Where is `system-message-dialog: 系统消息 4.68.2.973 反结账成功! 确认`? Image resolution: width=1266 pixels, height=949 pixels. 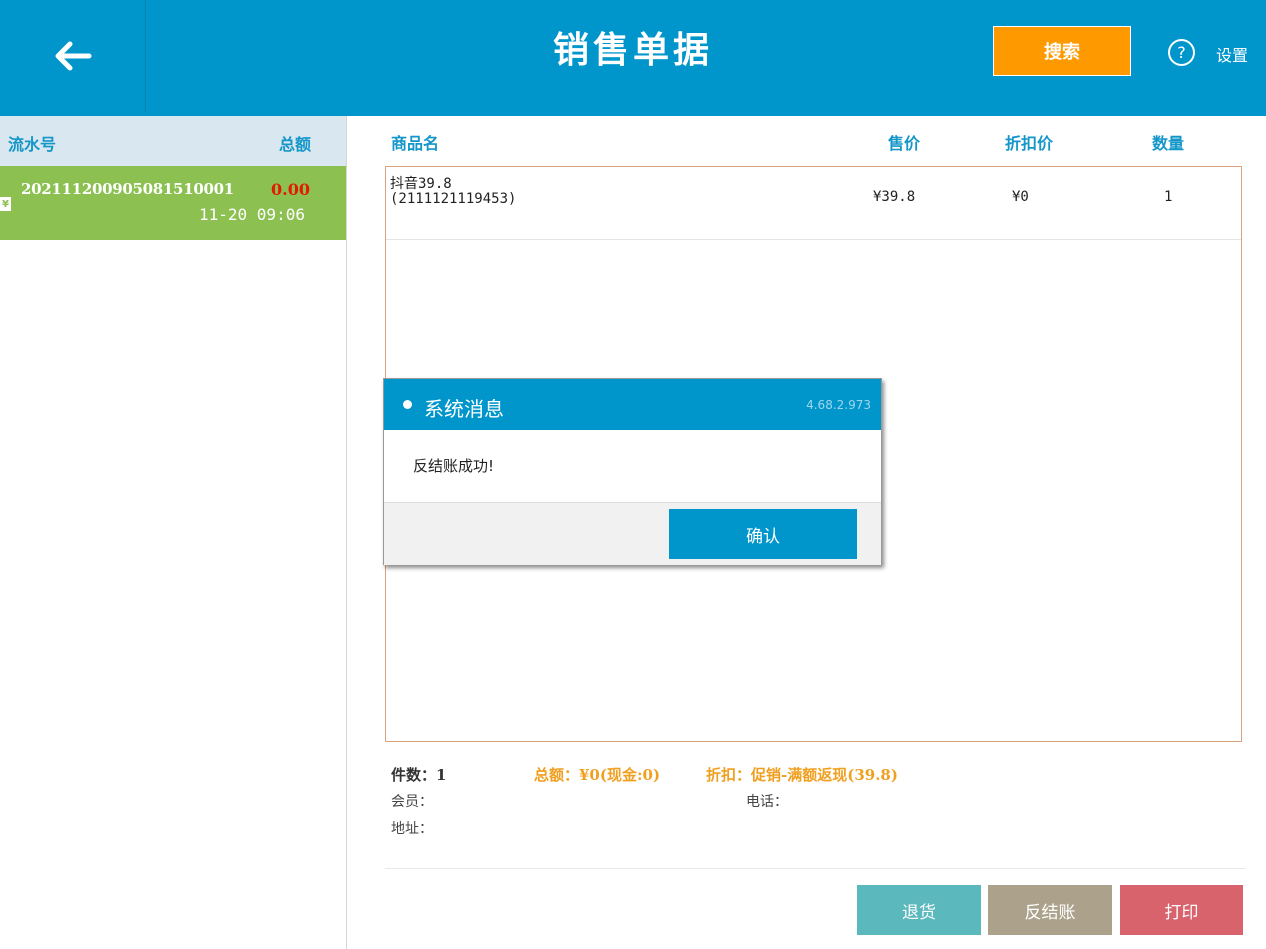
system-message-dialog: 系统消息 4.68.2.973 反结账成功! 确认 is located at coordinates (632, 471).